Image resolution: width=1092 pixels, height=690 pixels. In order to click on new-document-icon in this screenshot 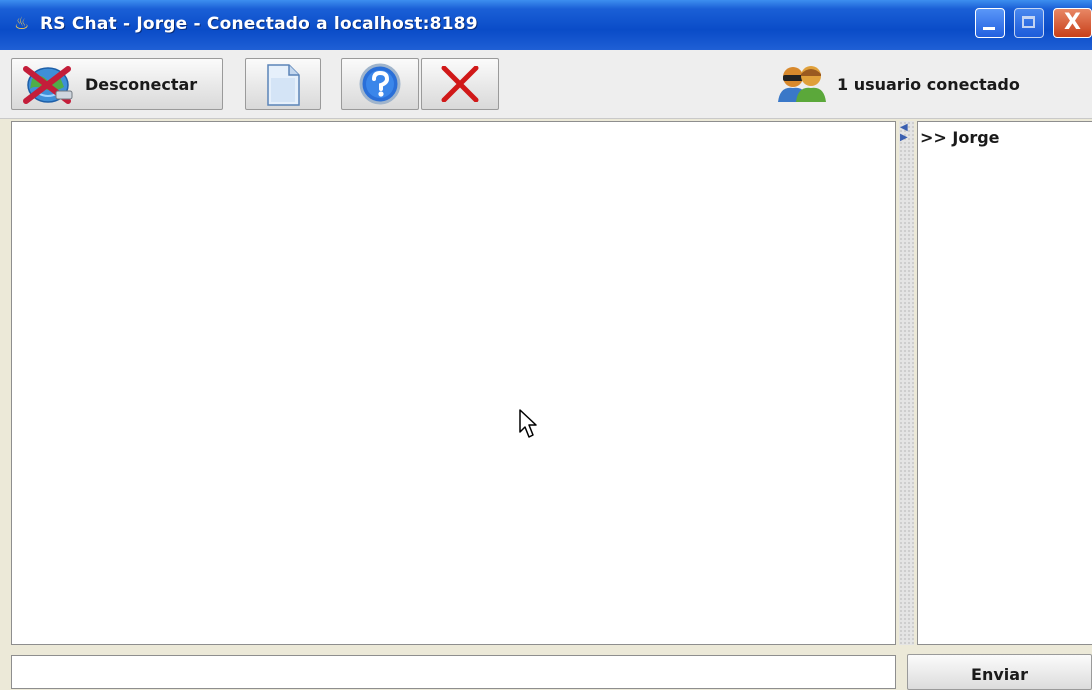, I will do `click(283, 85)`.